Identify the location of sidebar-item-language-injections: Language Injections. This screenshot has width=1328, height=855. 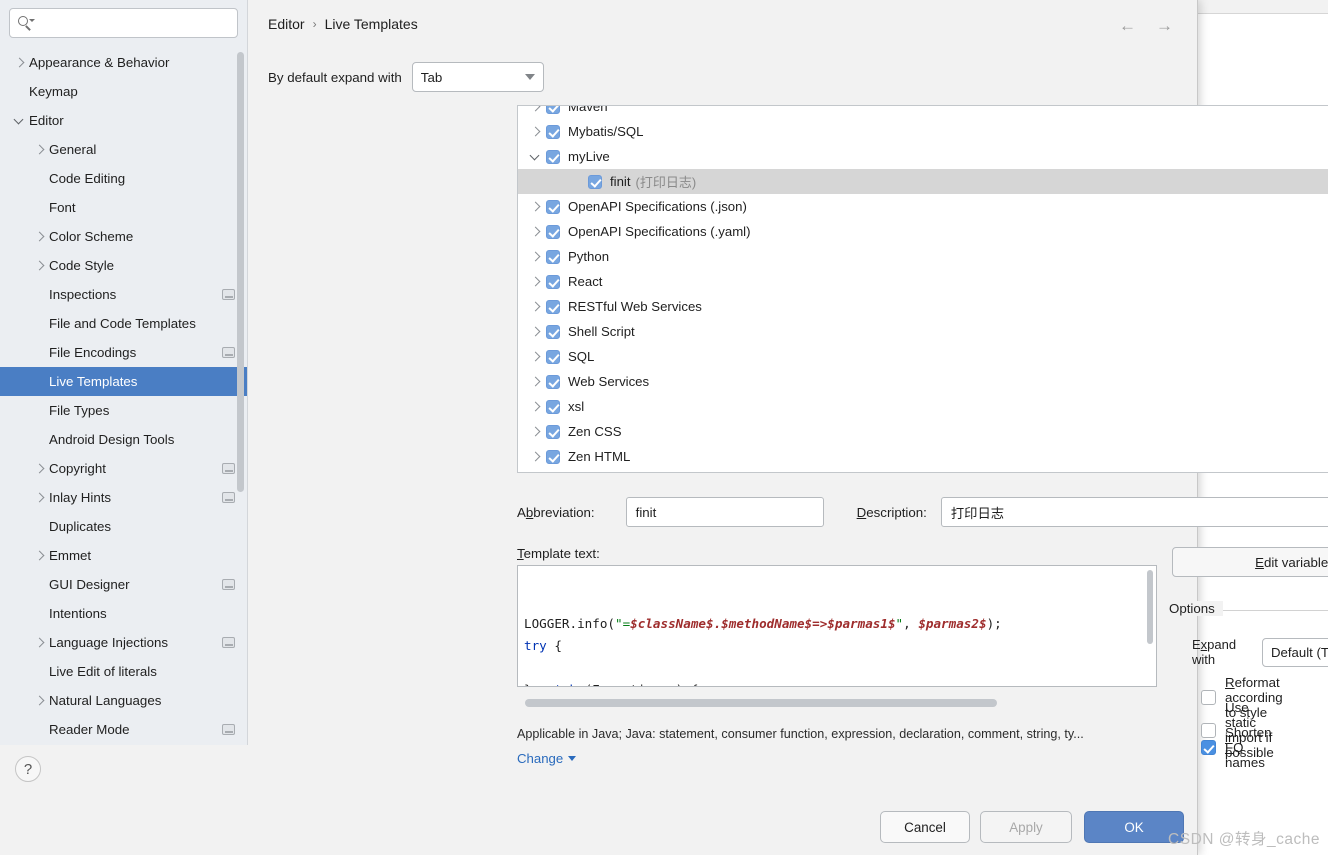
(123, 642).